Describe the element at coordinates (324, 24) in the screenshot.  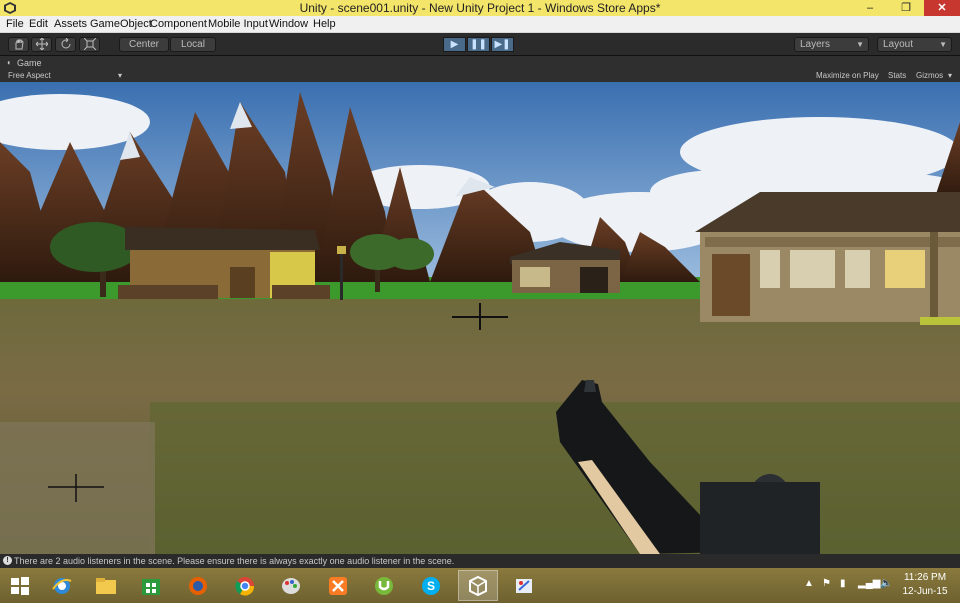
I see `menu-help: Help` at that location.